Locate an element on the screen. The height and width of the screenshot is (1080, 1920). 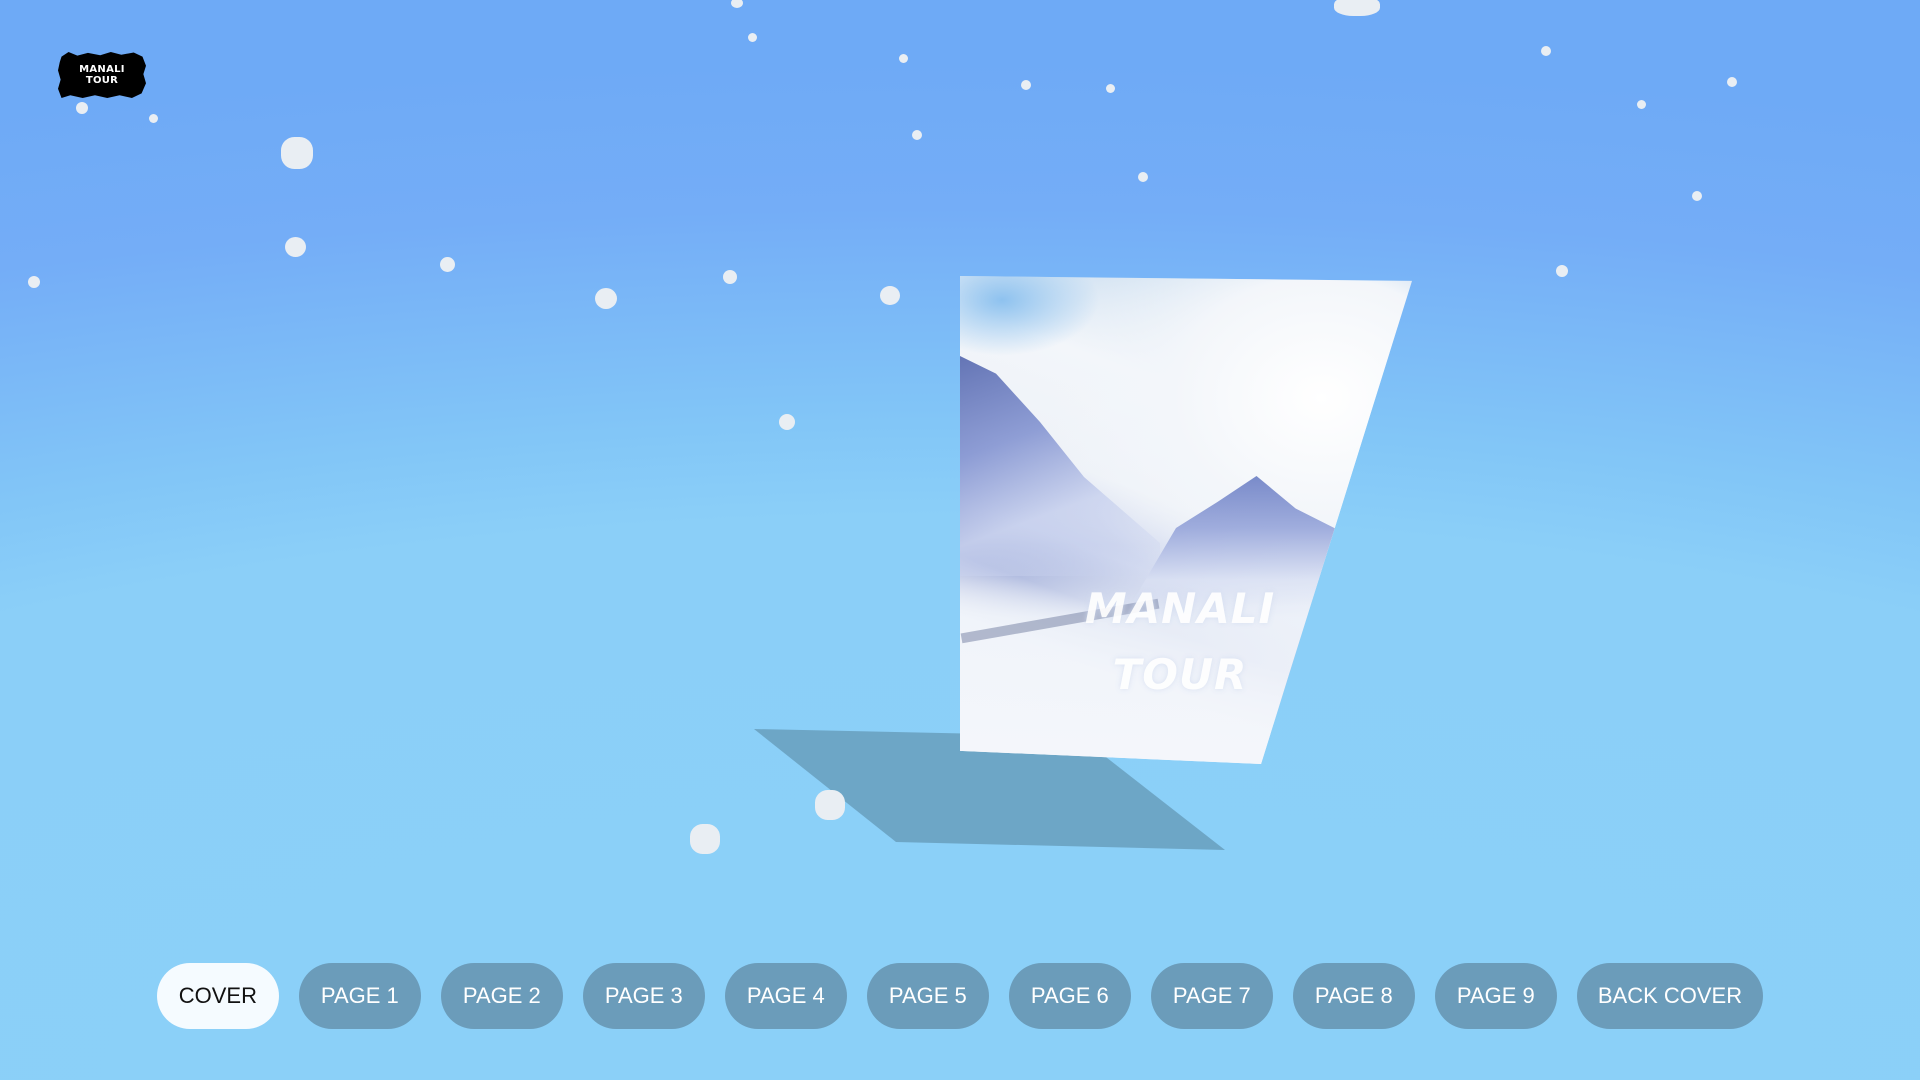
cover-mountain-left is located at coordinates (1060, 466).